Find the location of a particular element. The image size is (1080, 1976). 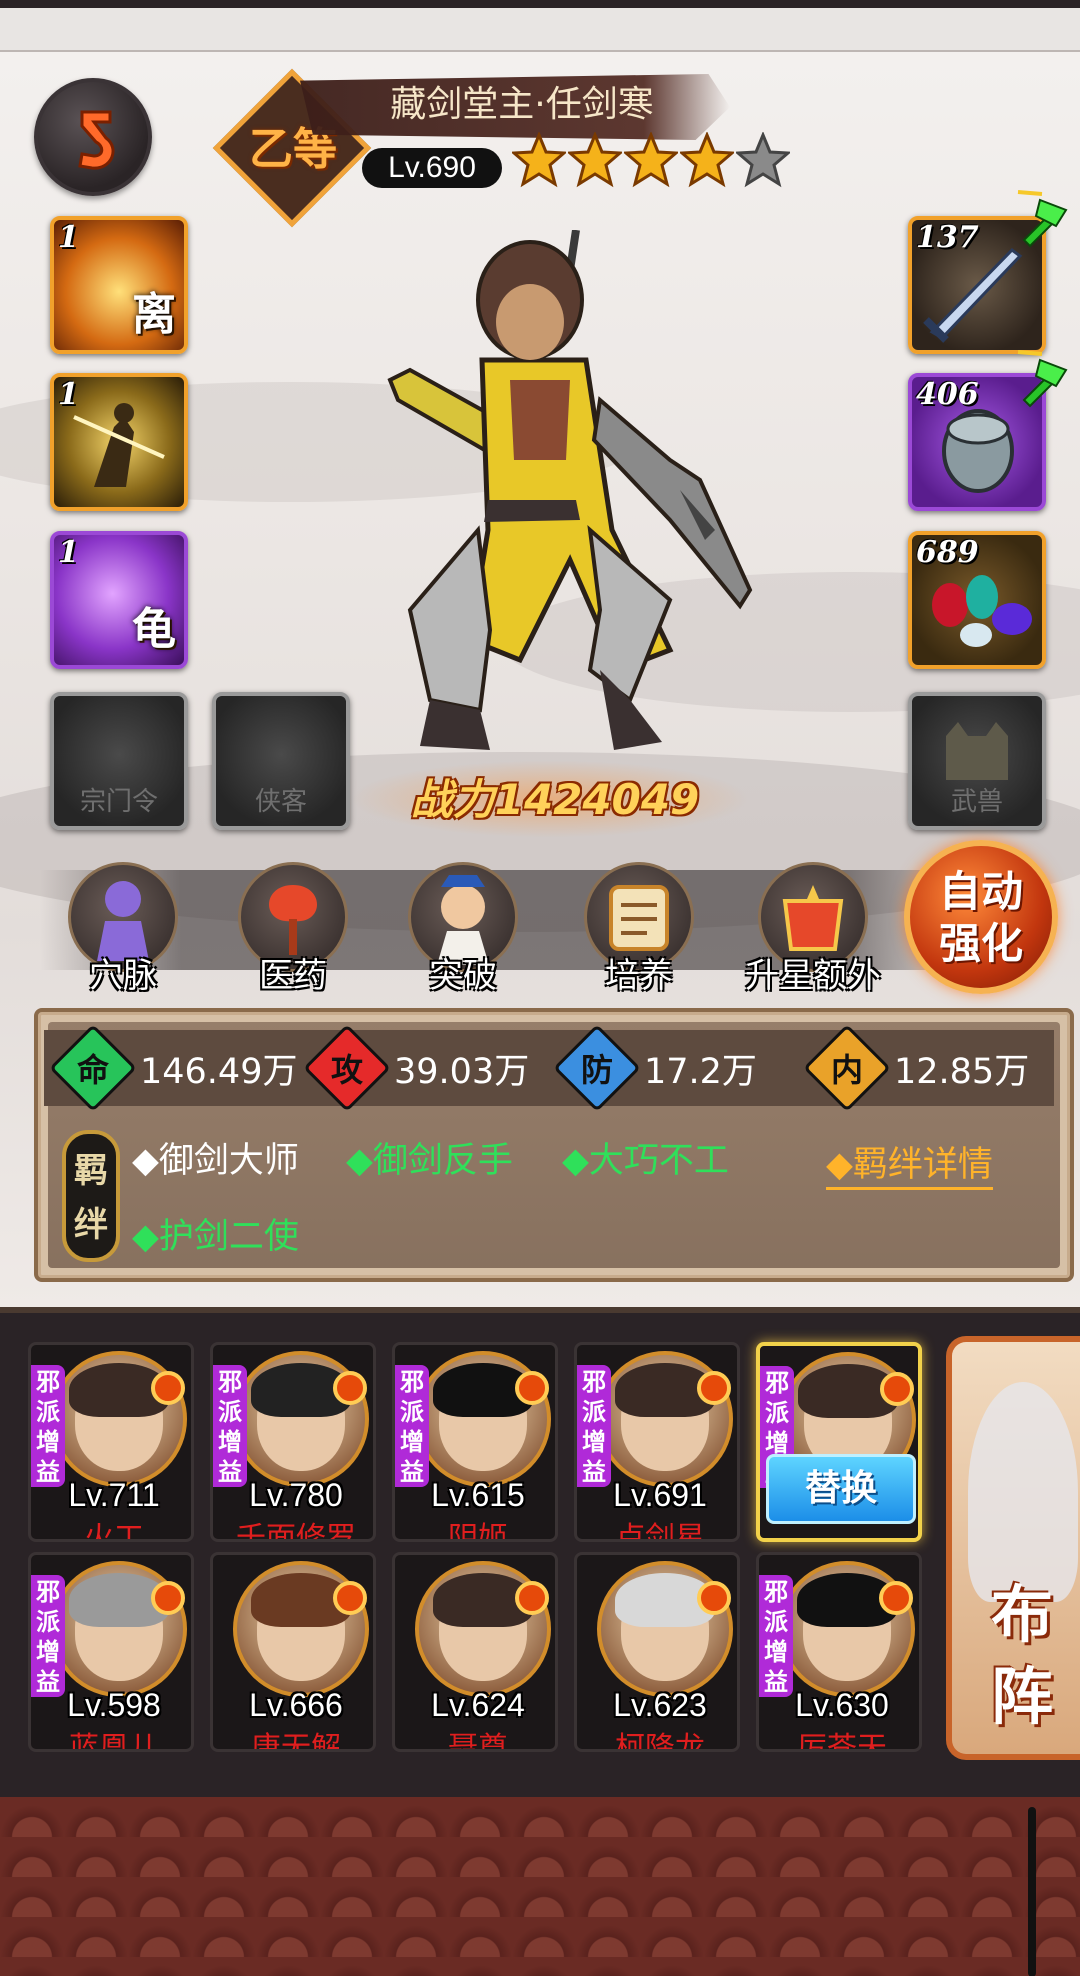

auto-enhance-button: 自动 强化 is located at coordinates (981, 917).